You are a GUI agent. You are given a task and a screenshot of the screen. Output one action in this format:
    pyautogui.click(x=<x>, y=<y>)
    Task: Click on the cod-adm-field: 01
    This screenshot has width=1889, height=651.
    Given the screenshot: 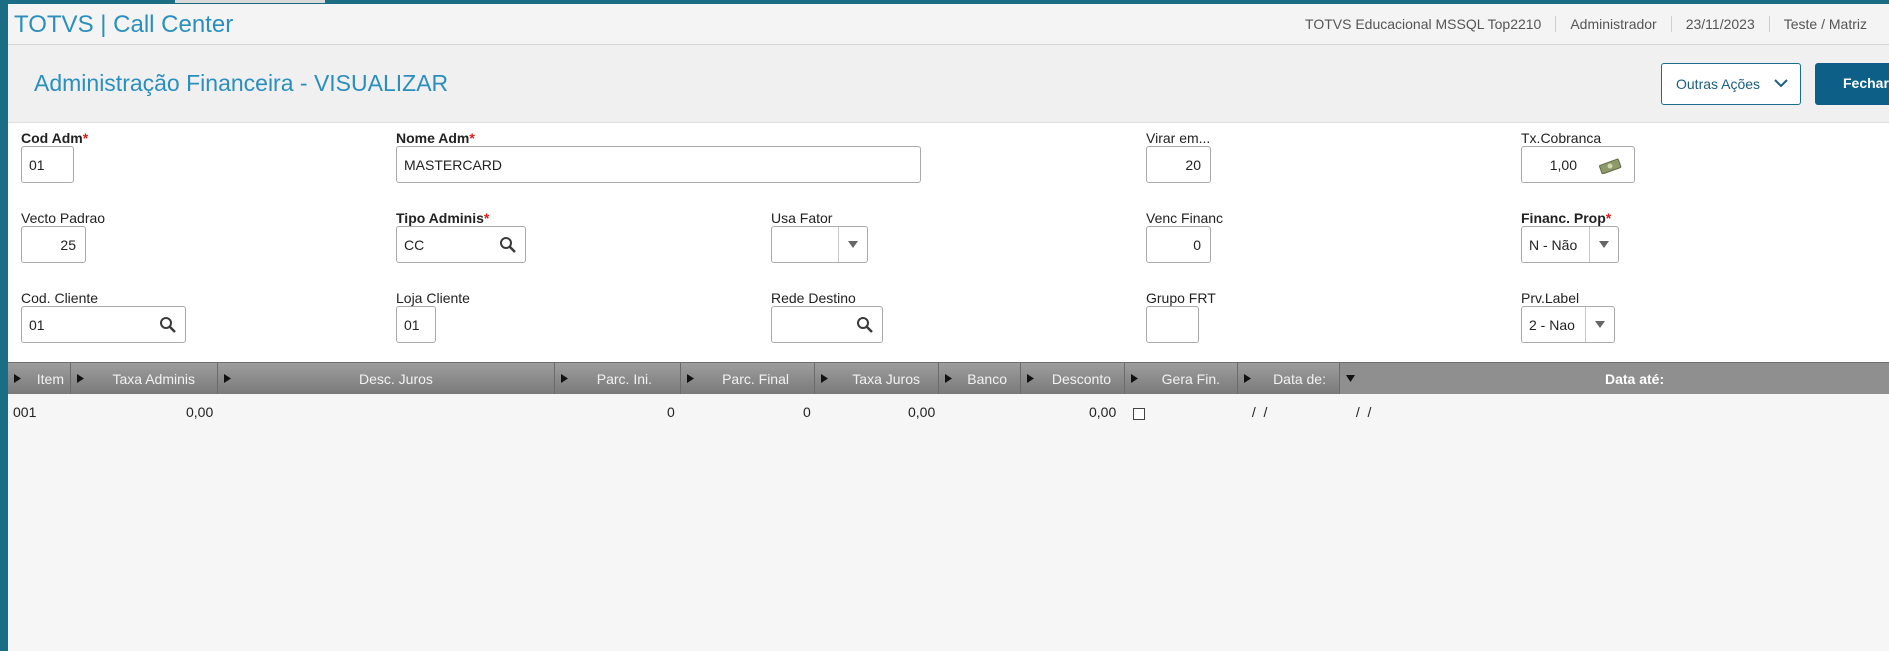 What is the action you would take?
    pyautogui.click(x=47, y=164)
    